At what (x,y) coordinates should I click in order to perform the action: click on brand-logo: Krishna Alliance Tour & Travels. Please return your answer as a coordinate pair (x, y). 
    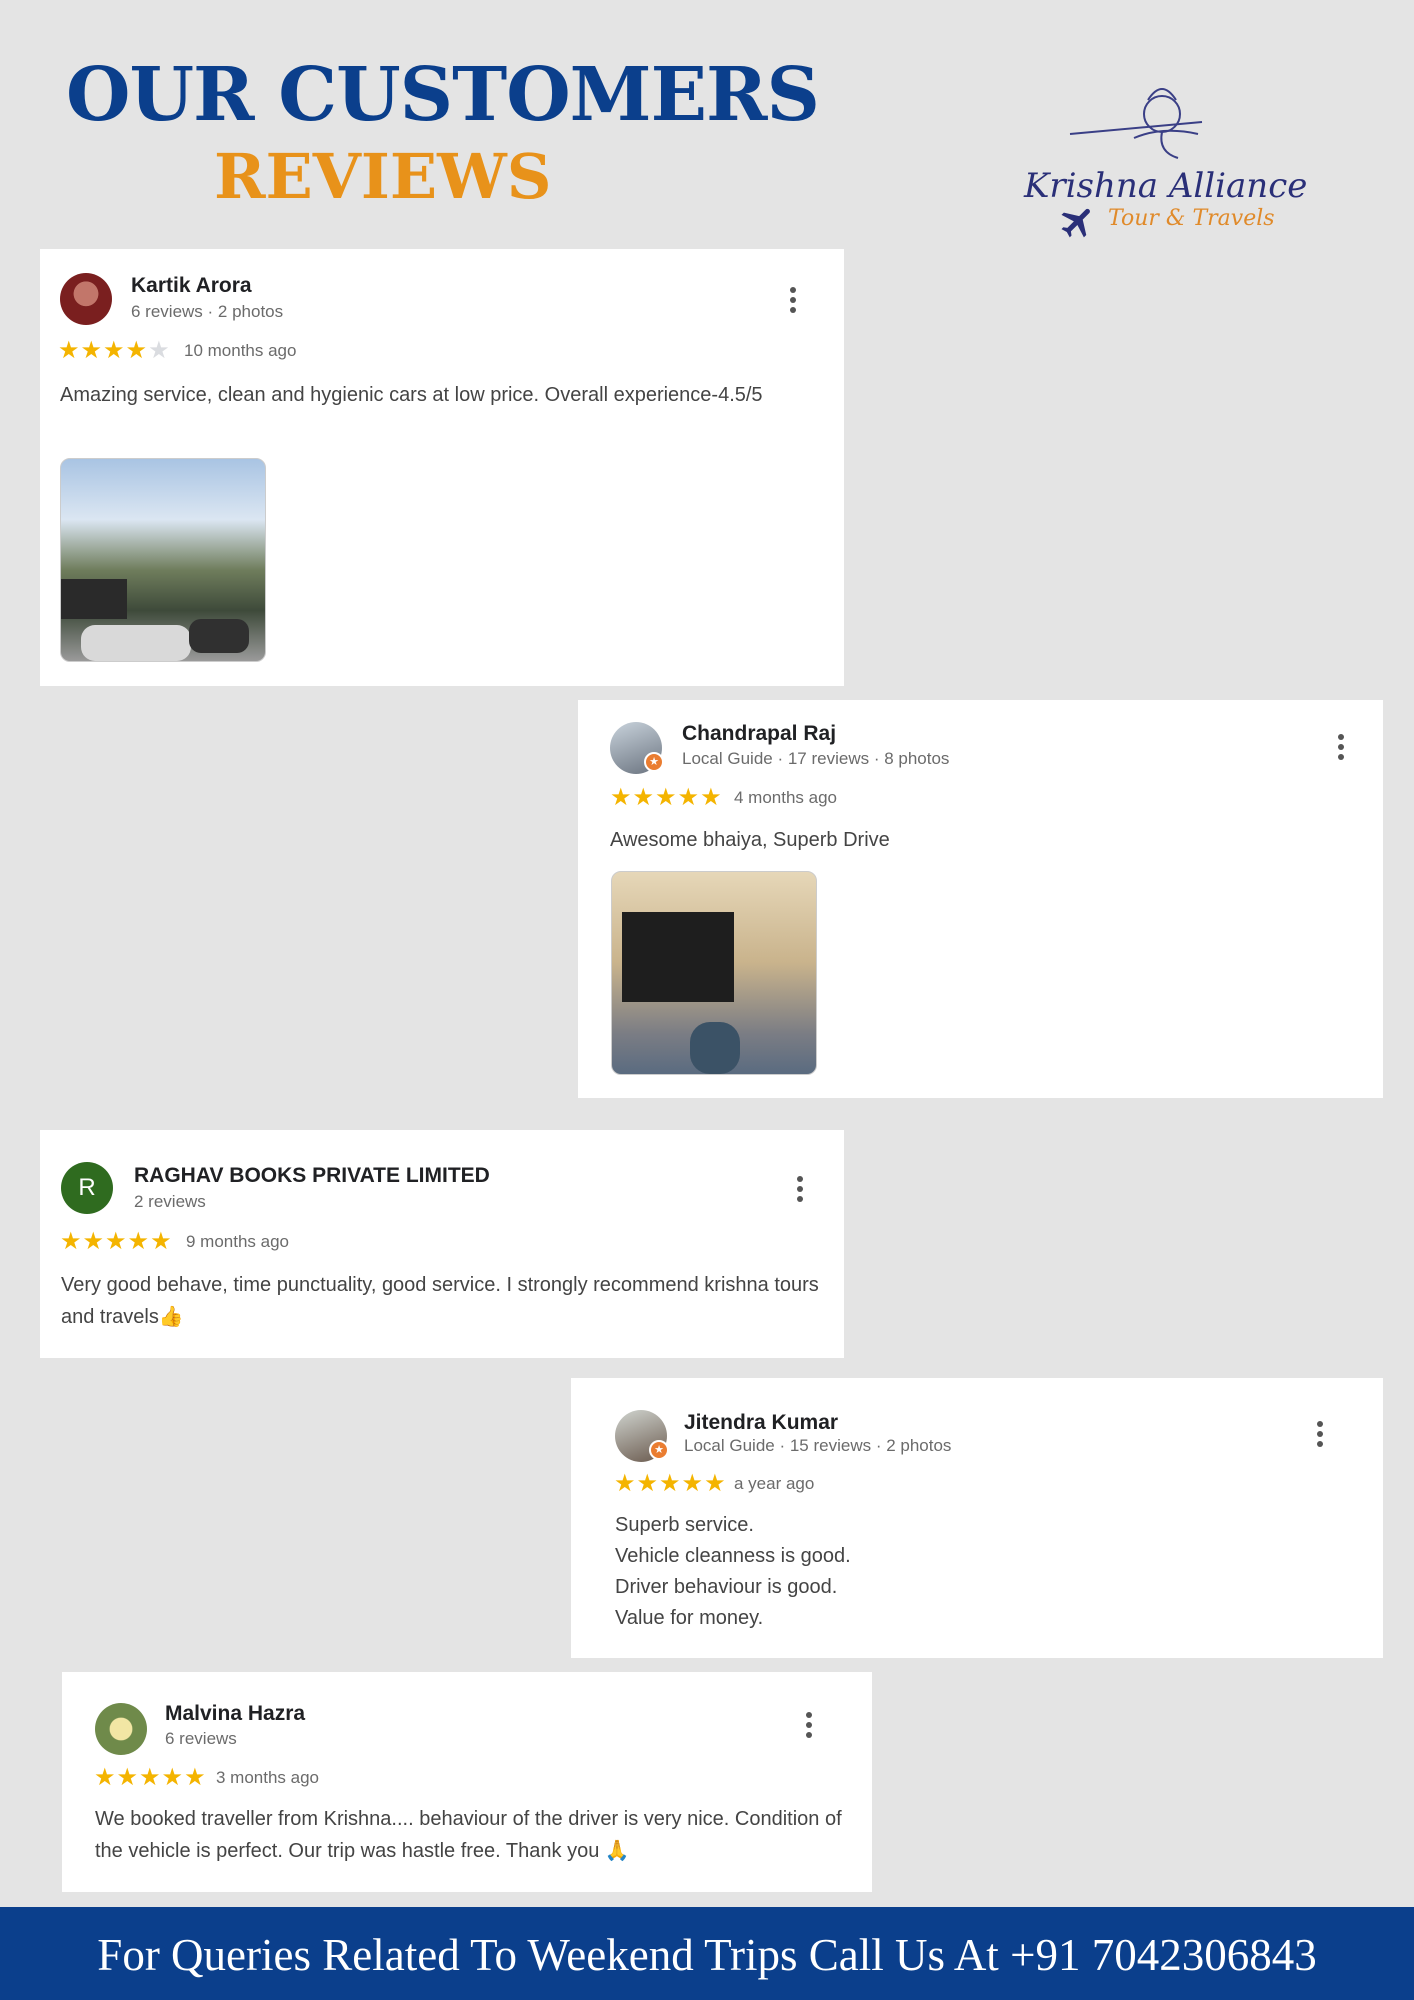
    Looking at the image, I should click on (1134, 168).